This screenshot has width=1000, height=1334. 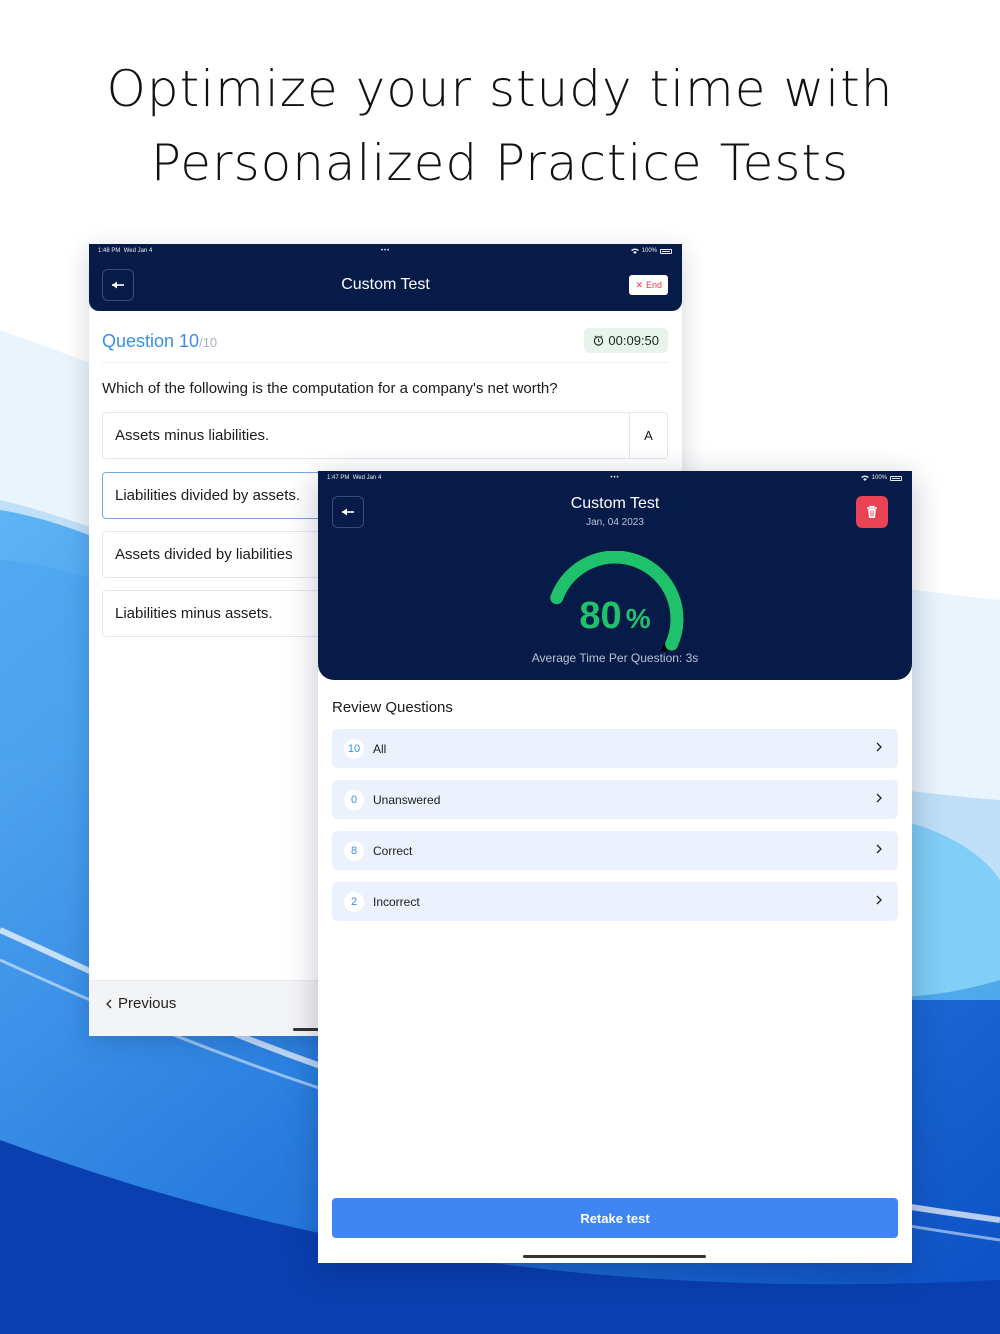 What do you see at coordinates (208, 495) in the screenshot?
I see `option-text: Liabilities divided by assets.` at bounding box center [208, 495].